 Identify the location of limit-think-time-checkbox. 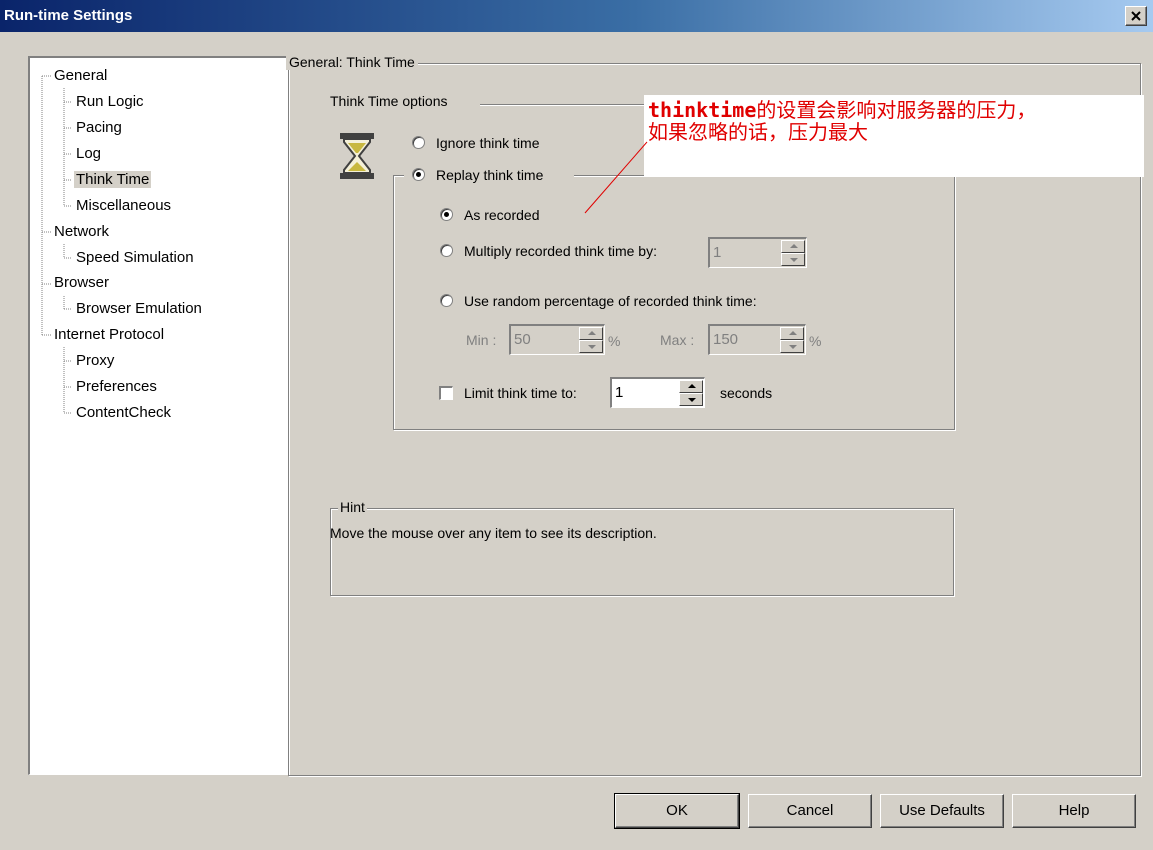
(446, 393).